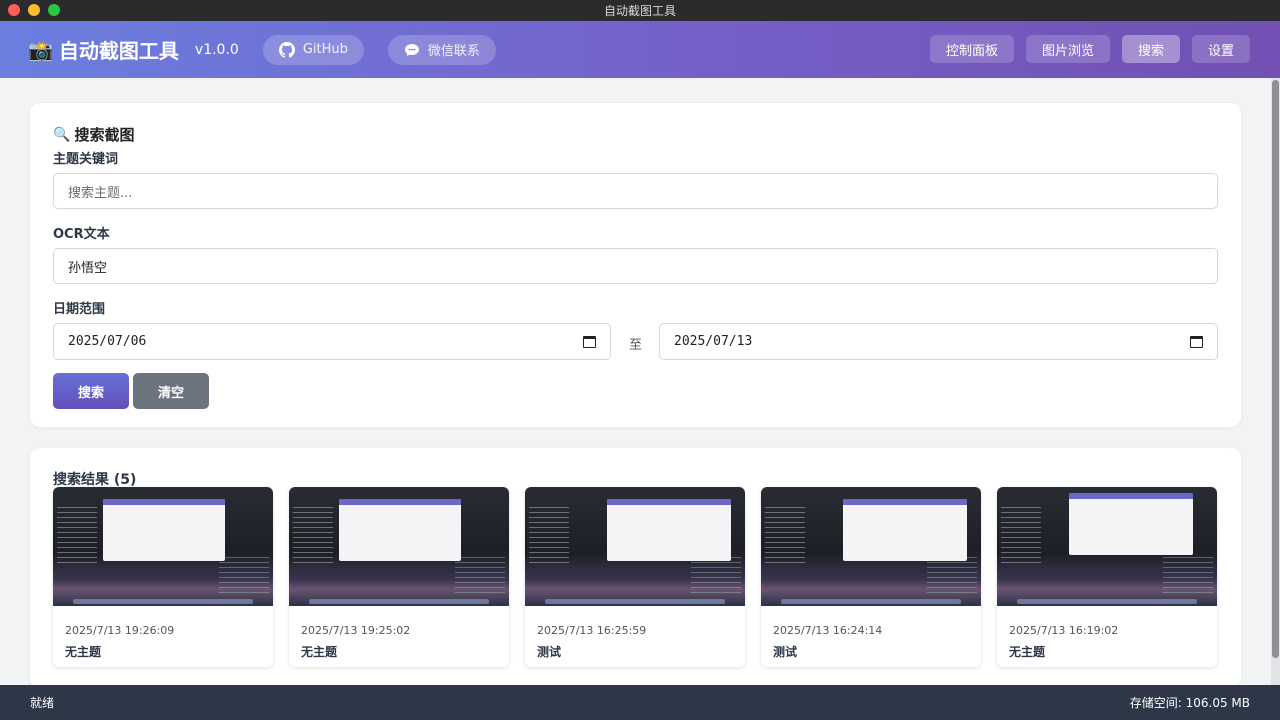 This screenshot has width=1280, height=720. I want to click on nav-search: 搜索, so click(1150, 49).